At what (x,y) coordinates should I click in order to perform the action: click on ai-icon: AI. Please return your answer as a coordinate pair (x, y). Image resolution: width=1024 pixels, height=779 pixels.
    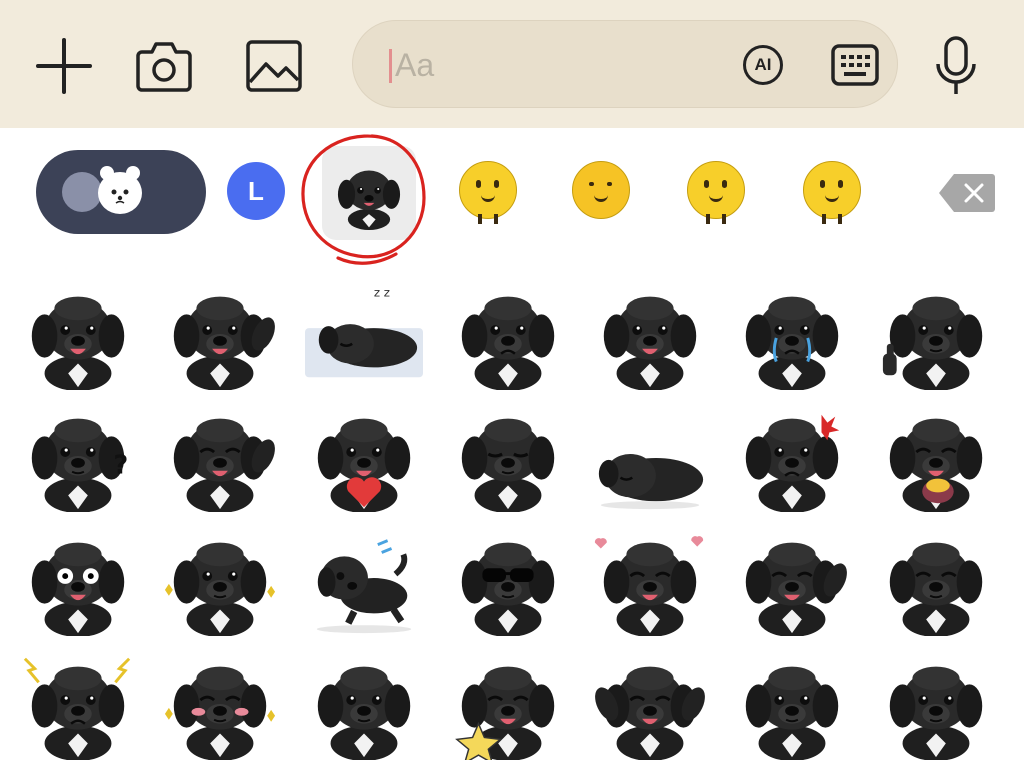
    Looking at the image, I should click on (763, 65).